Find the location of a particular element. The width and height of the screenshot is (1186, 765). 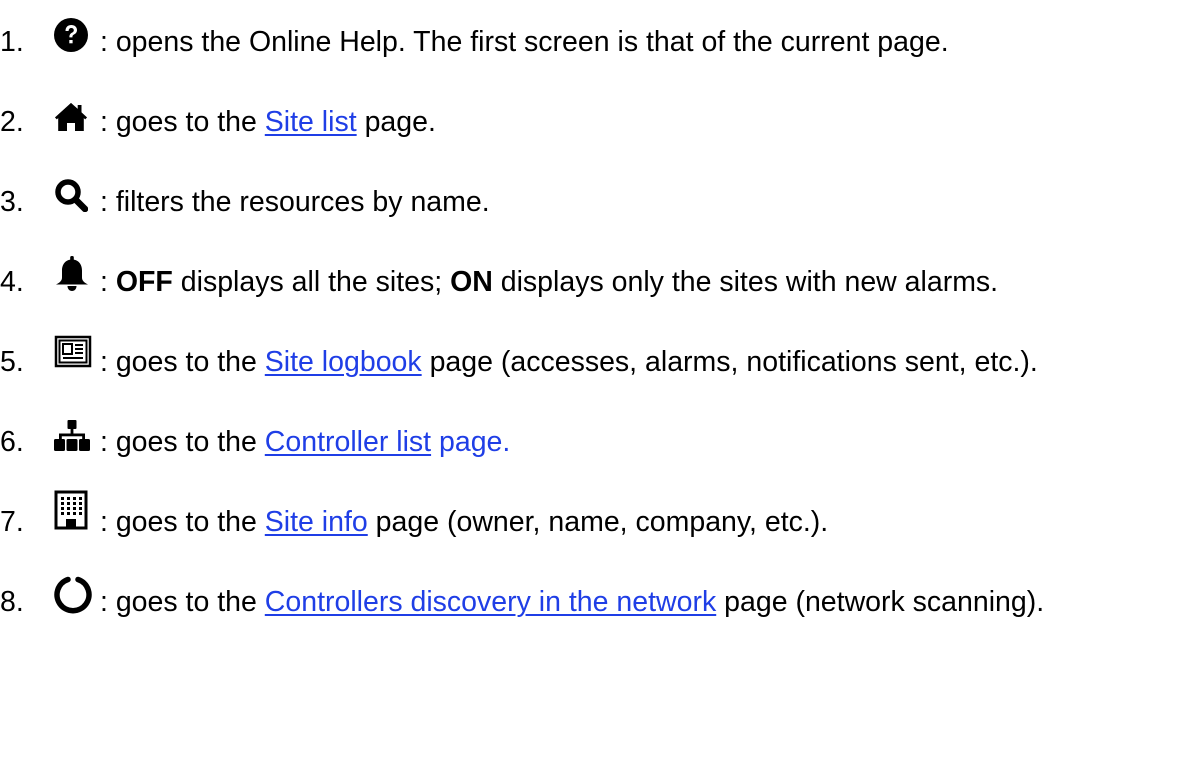

list-item: 2. : goes to the Site list page. is located at coordinates (593, 120).